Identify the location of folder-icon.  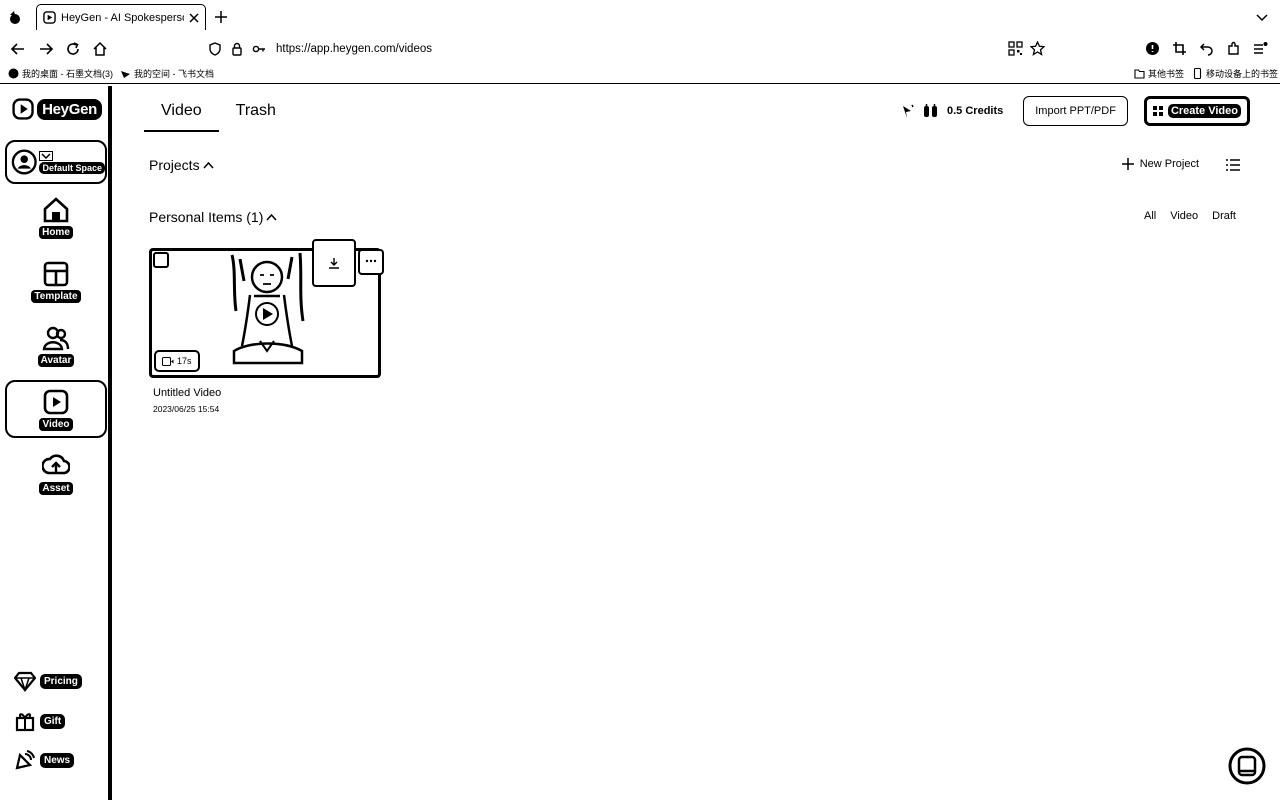
(1139, 74).